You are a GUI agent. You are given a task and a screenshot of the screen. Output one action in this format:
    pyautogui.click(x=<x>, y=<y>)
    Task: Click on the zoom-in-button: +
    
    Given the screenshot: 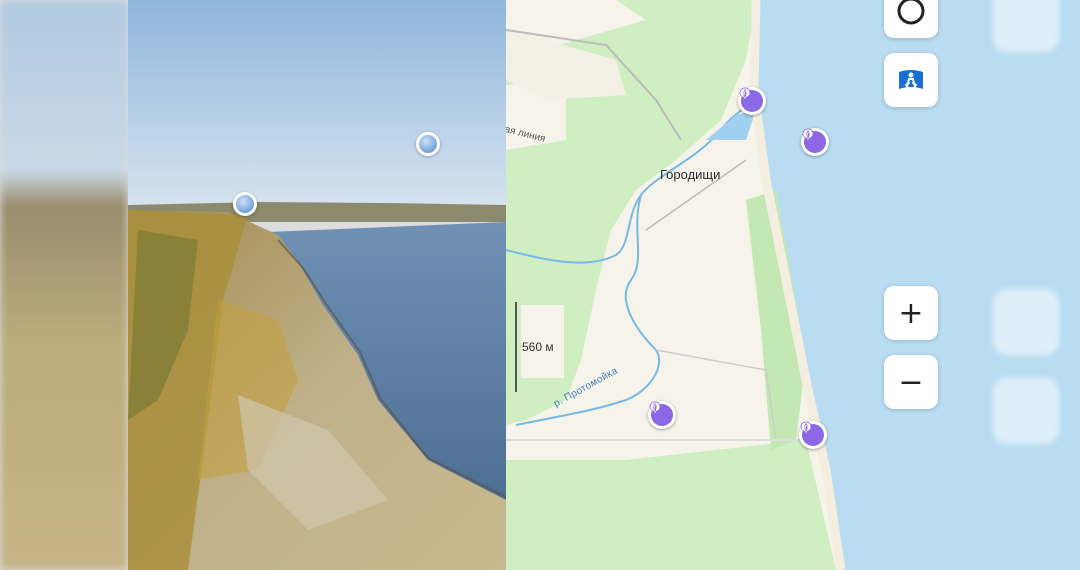 What is the action you would take?
    pyautogui.click(x=911, y=313)
    